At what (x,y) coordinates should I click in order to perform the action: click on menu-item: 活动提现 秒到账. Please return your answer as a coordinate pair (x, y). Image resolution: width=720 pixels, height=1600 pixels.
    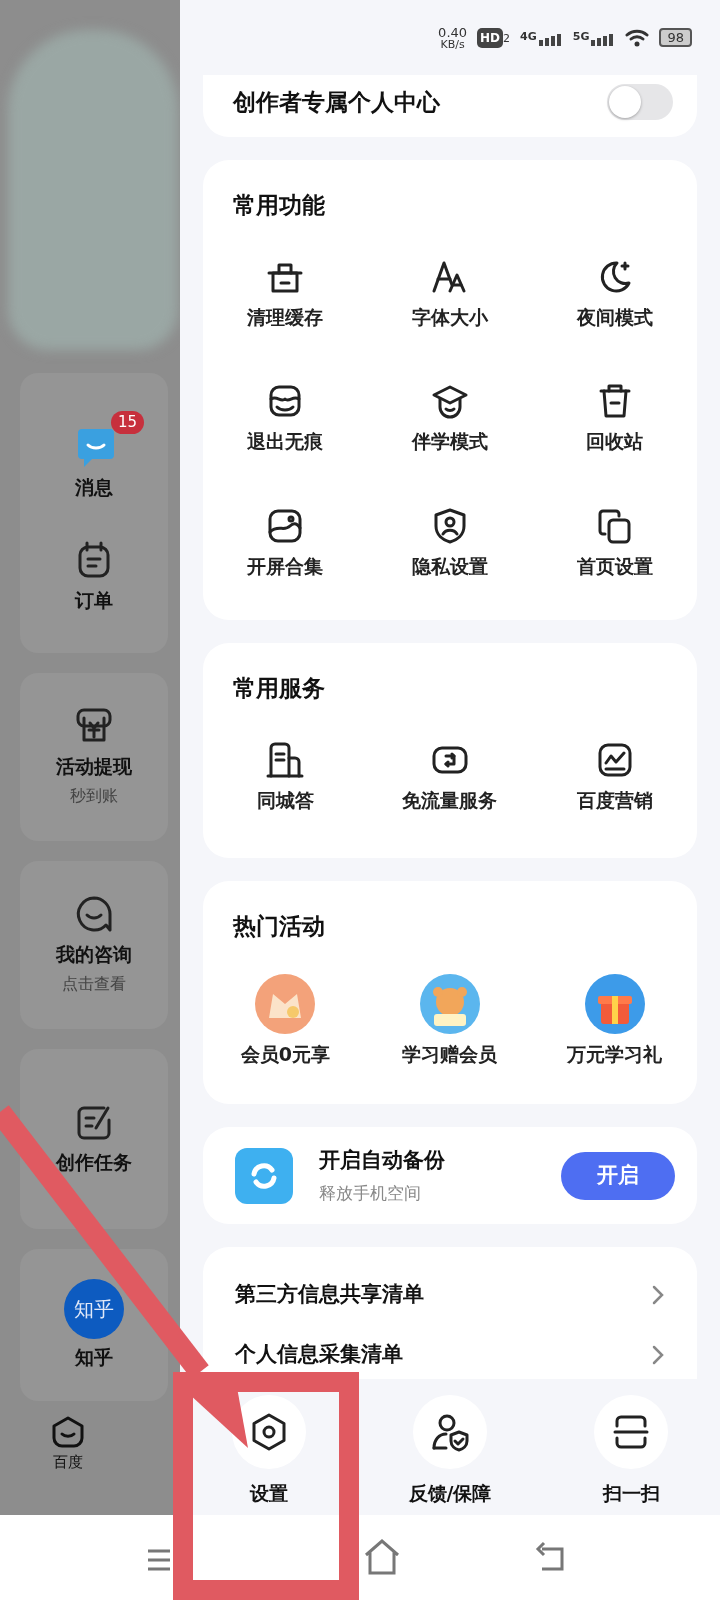
    Looking at the image, I should click on (94, 757).